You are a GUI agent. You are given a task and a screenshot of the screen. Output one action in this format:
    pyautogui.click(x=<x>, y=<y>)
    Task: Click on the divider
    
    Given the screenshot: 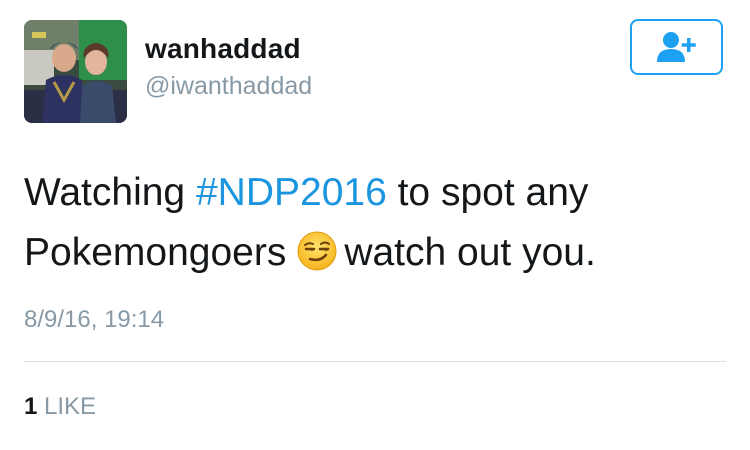 What is the action you would take?
    pyautogui.click(x=375, y=361)
    